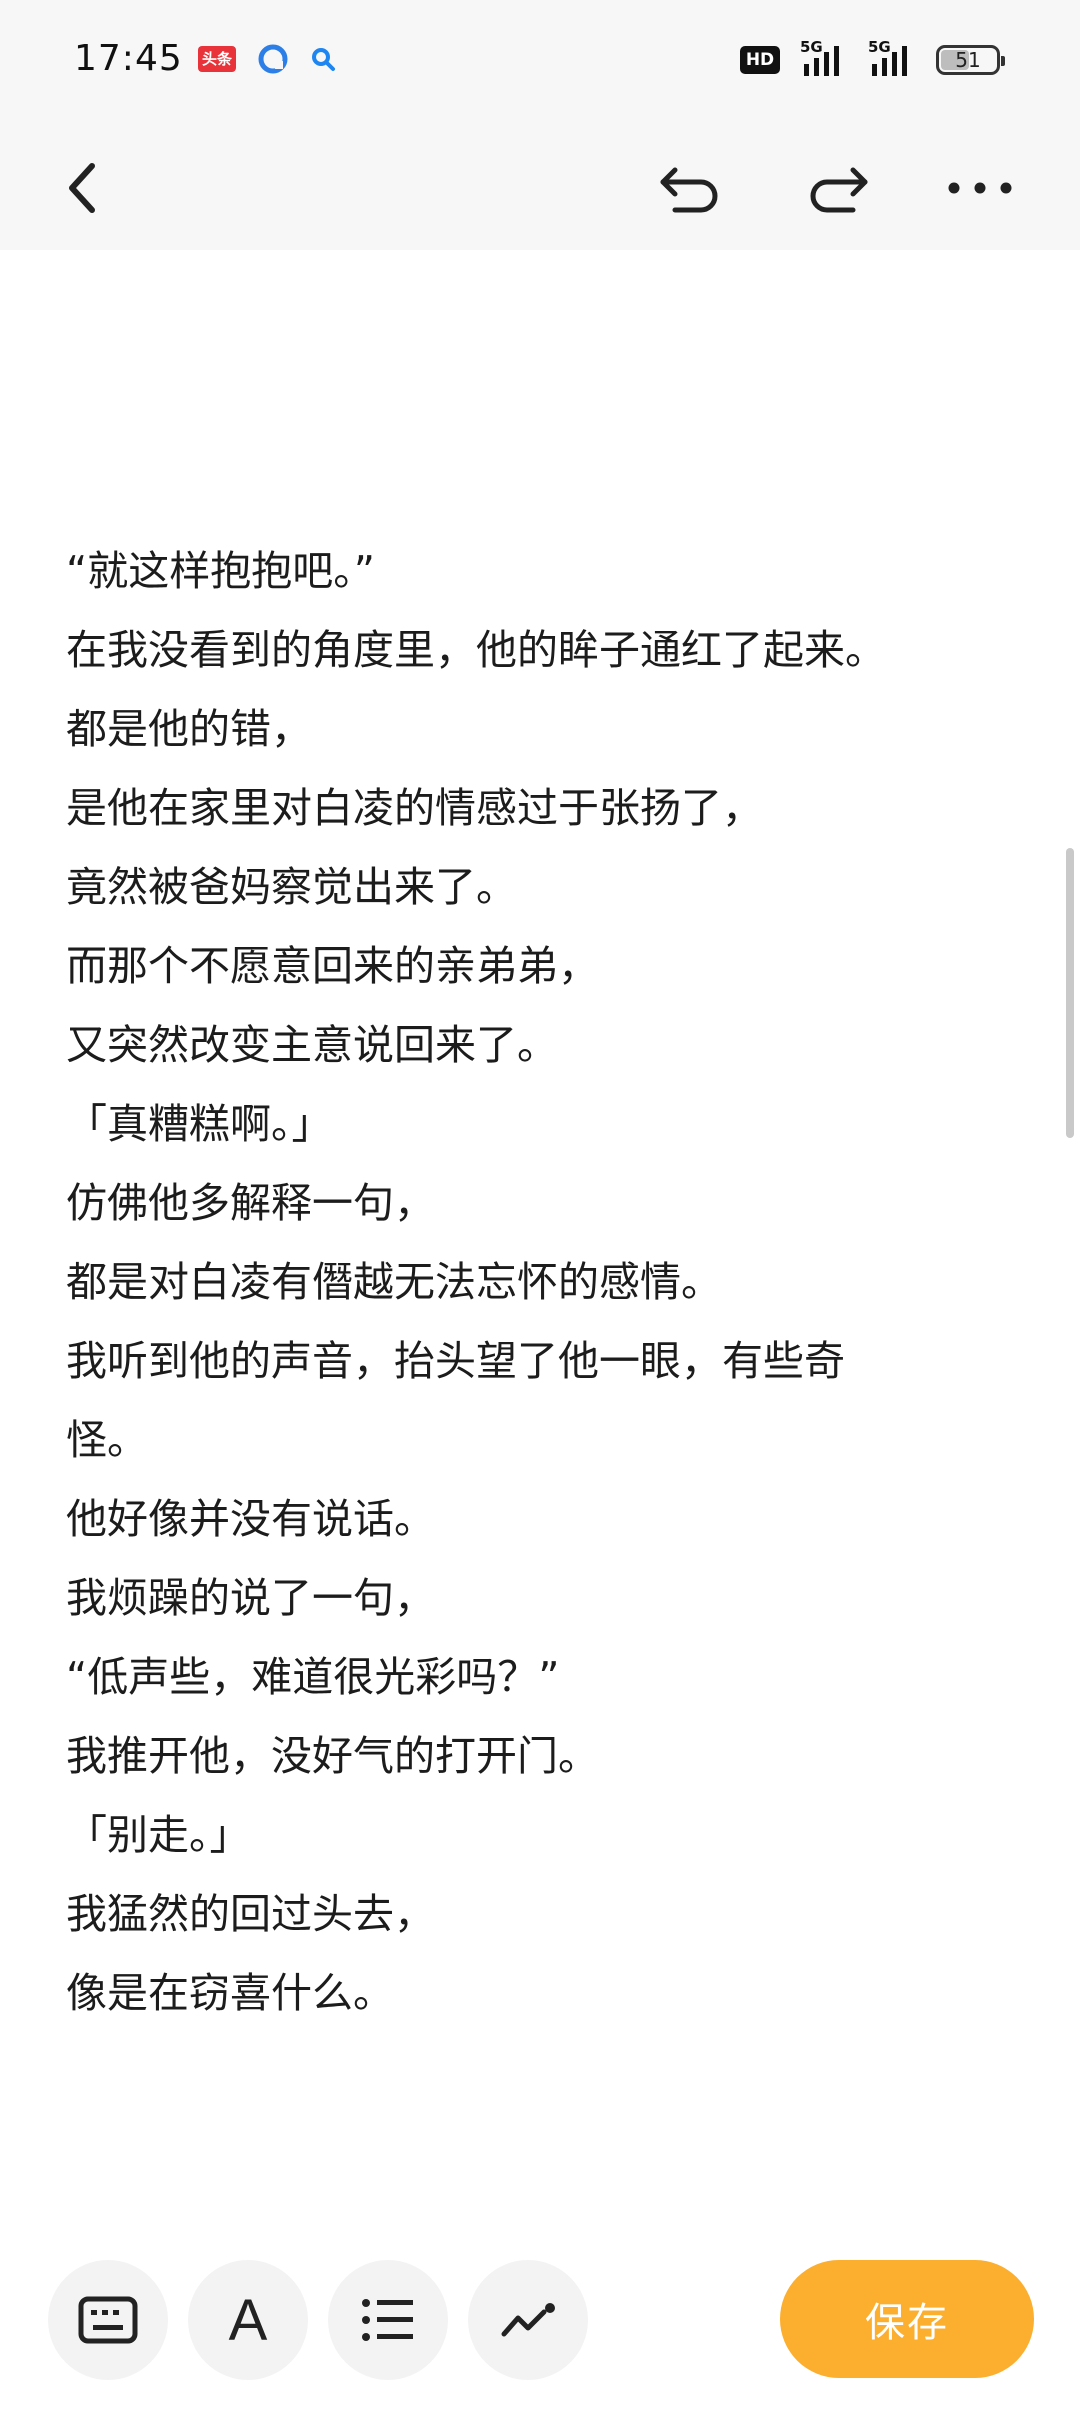 The image size is (1080, 2412). Describe the element at coordinates (313, 1677) in the screenshot. I see `note-line: “低声些，难道很光彩吗？”` at that location.